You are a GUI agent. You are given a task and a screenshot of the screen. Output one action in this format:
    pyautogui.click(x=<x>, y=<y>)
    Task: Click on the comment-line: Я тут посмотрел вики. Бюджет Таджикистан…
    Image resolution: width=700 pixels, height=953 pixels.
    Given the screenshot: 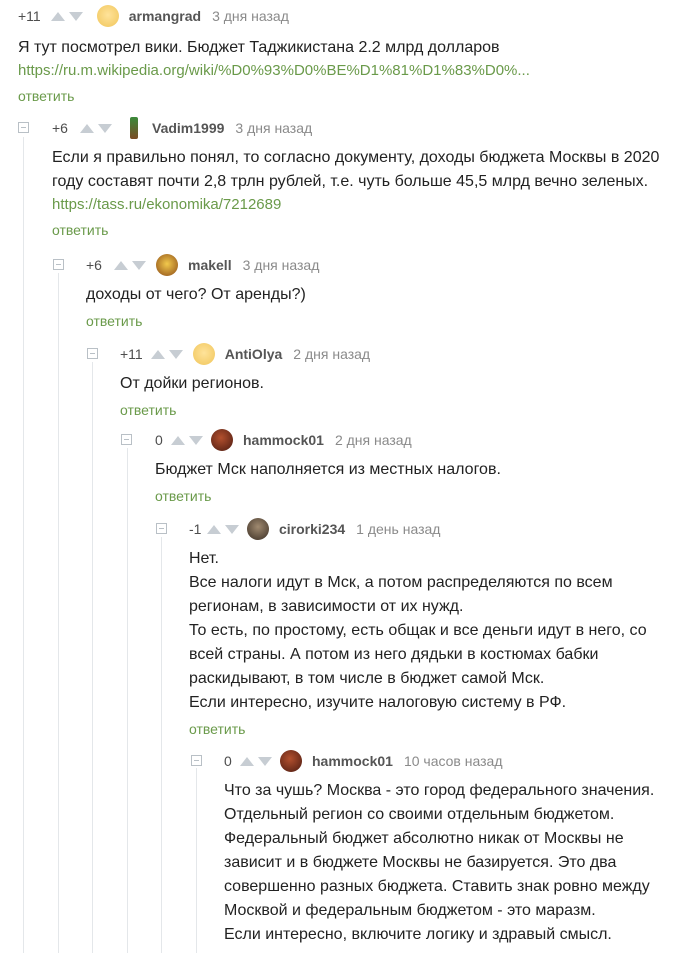 What is the action you would take?
    pyautogui.click(x=259, y=47)
    